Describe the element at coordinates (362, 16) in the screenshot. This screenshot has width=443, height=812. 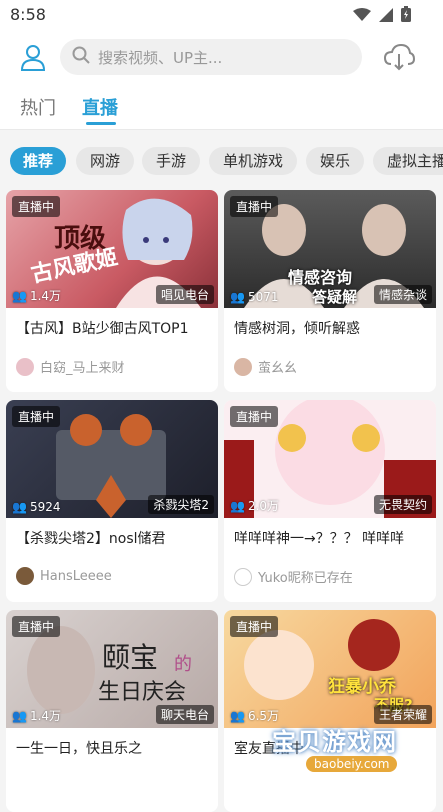
I see `wifi-icon` at that location.